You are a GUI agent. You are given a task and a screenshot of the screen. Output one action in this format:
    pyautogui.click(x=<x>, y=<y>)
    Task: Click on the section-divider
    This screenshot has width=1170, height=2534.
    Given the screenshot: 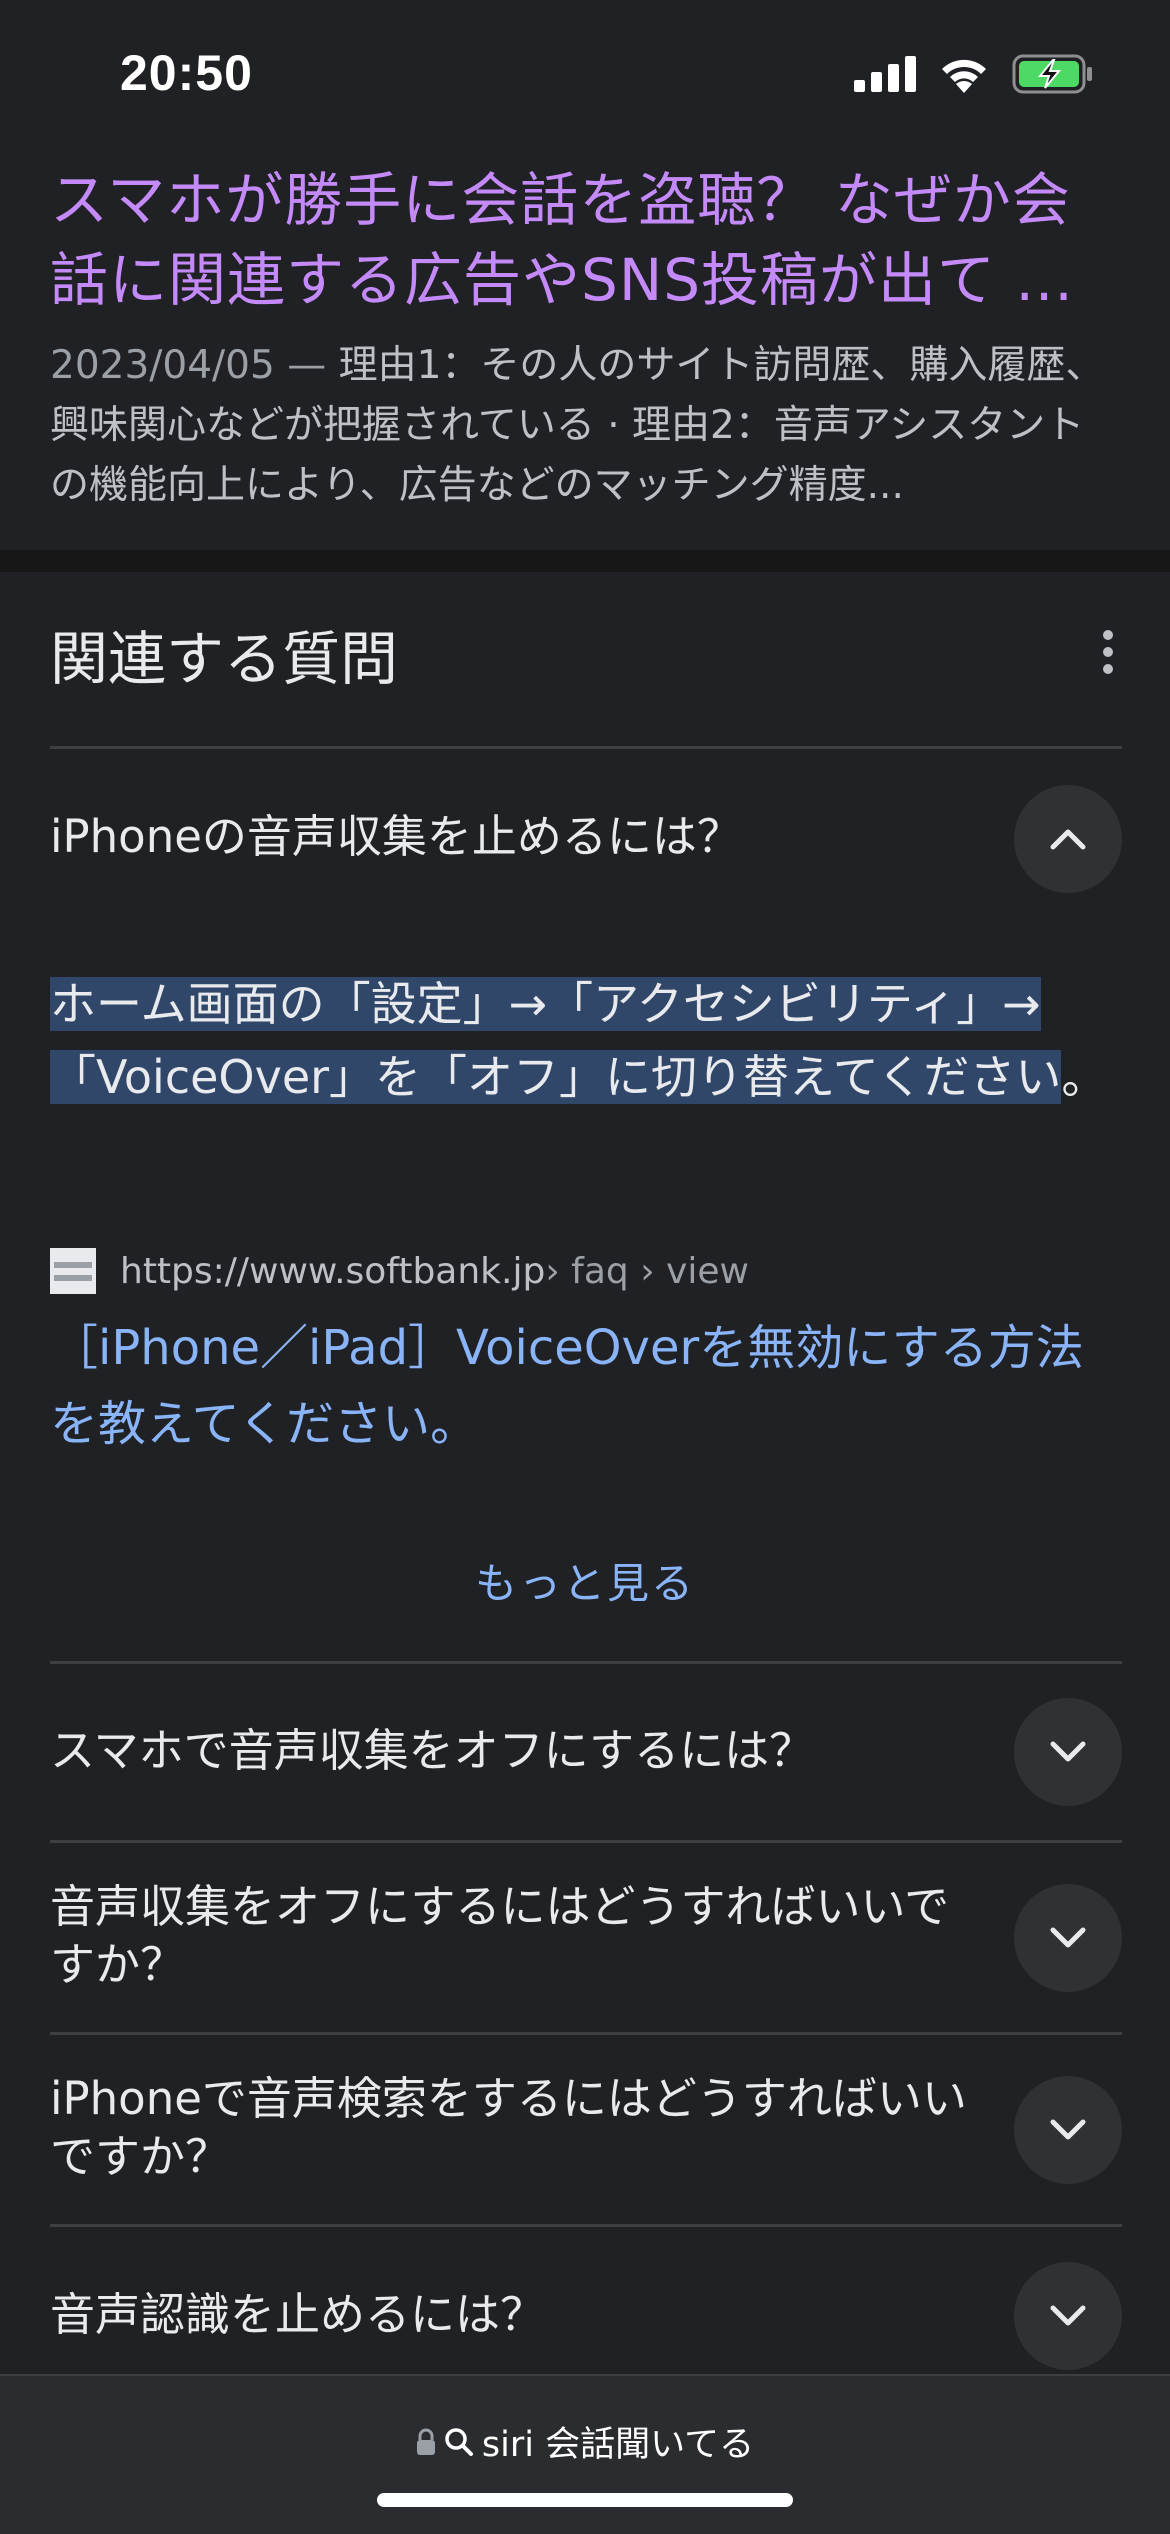 What is the action you would take?
    pyautogui.click(x=585, y=561)
    